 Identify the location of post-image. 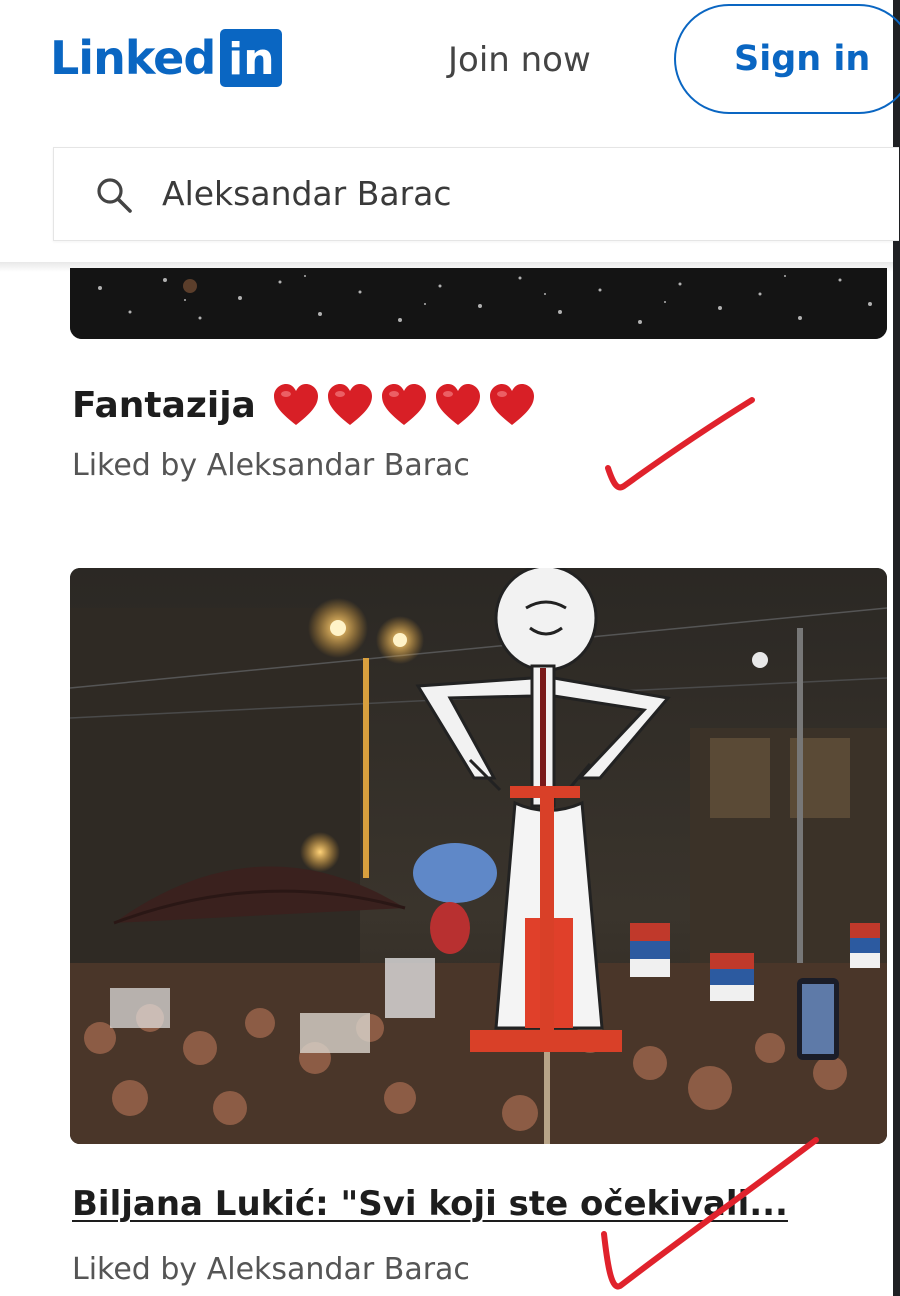
(478, 303).